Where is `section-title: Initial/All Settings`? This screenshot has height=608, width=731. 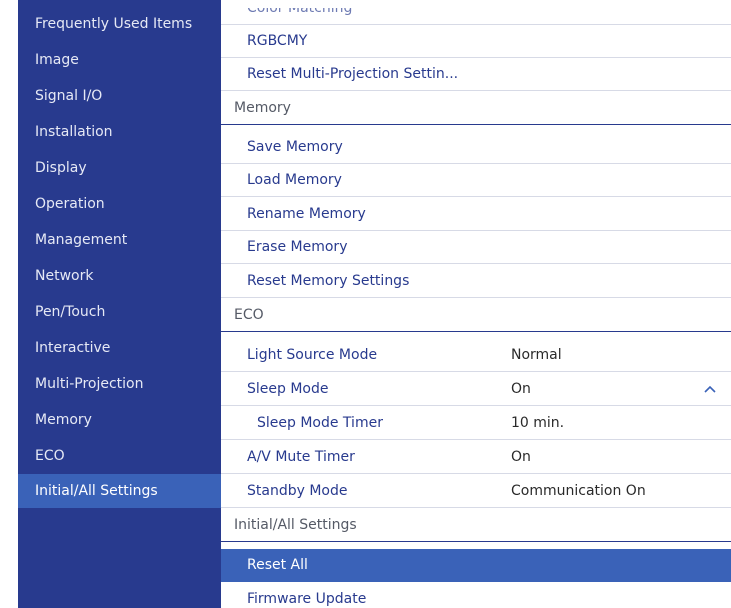 section-title: Initial/All Settings is located at coordinates (295, 525).